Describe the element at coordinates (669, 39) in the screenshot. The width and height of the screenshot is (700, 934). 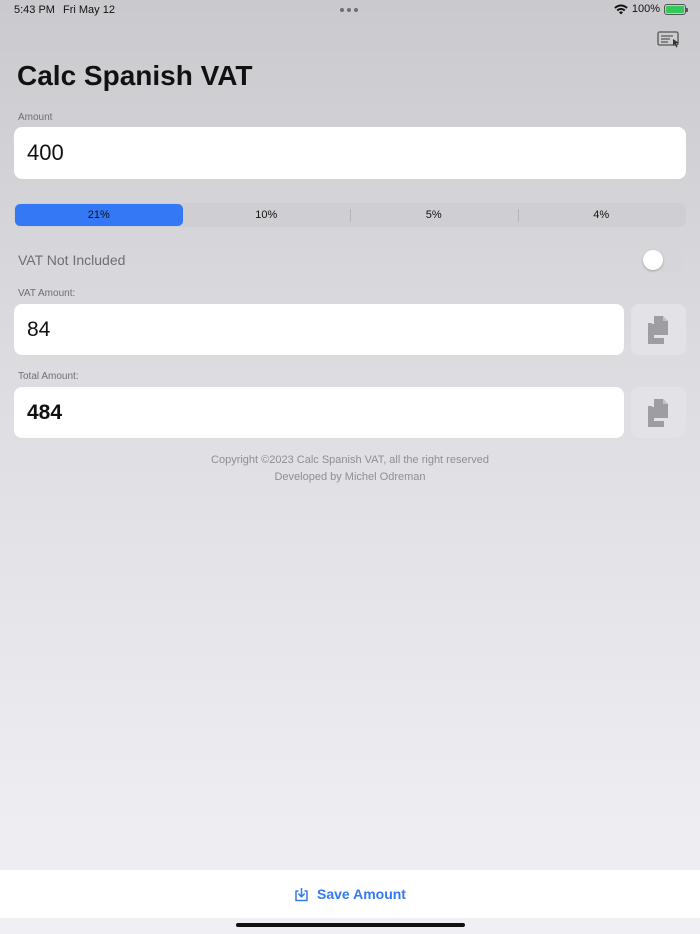
I see `text-cursor-icon` at that location.